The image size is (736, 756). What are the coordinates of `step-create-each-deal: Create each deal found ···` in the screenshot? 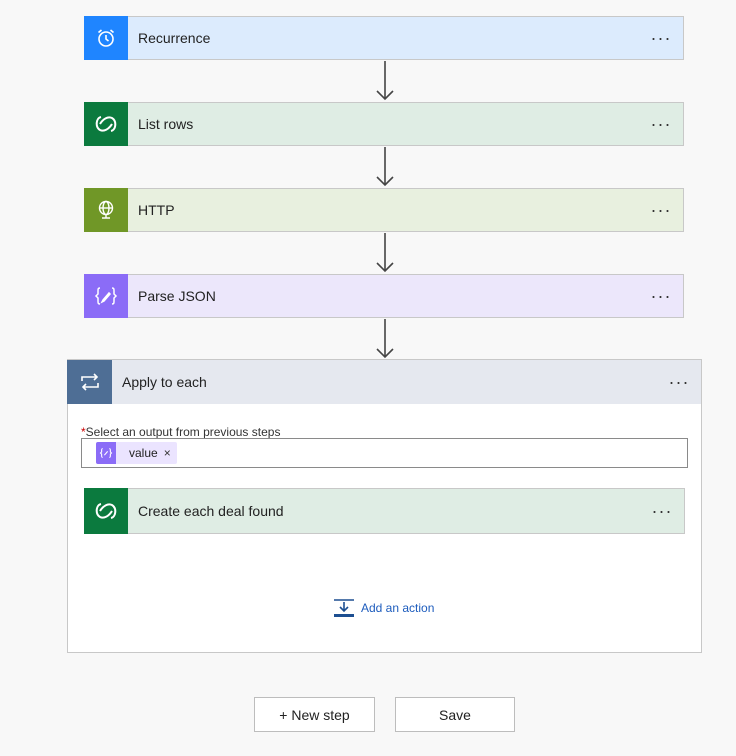 It's located at (384, 510).